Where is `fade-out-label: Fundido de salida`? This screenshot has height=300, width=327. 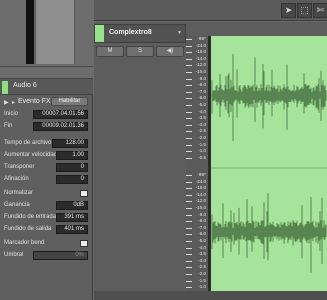
fade-out-label: Fundido de salida is located at coordinates (28, 229).